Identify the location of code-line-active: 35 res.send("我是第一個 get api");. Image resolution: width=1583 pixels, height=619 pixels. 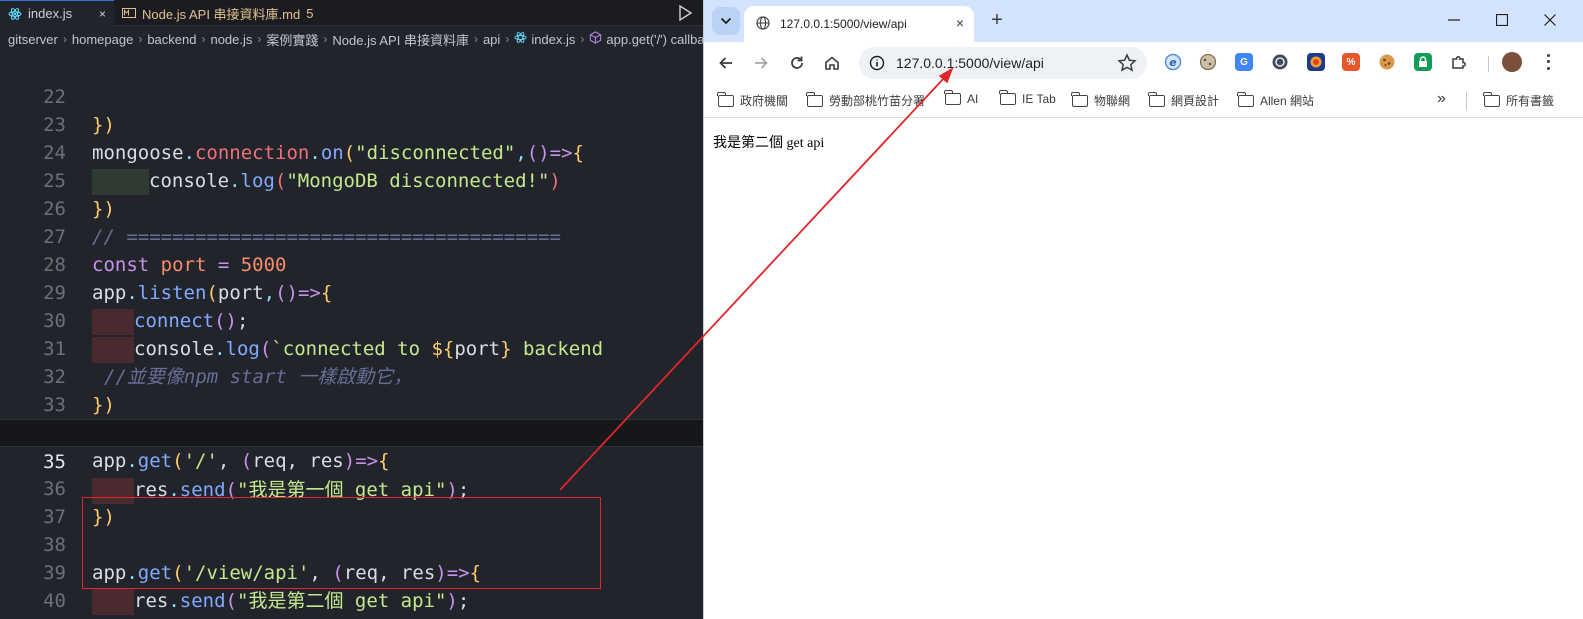
(351, 461).